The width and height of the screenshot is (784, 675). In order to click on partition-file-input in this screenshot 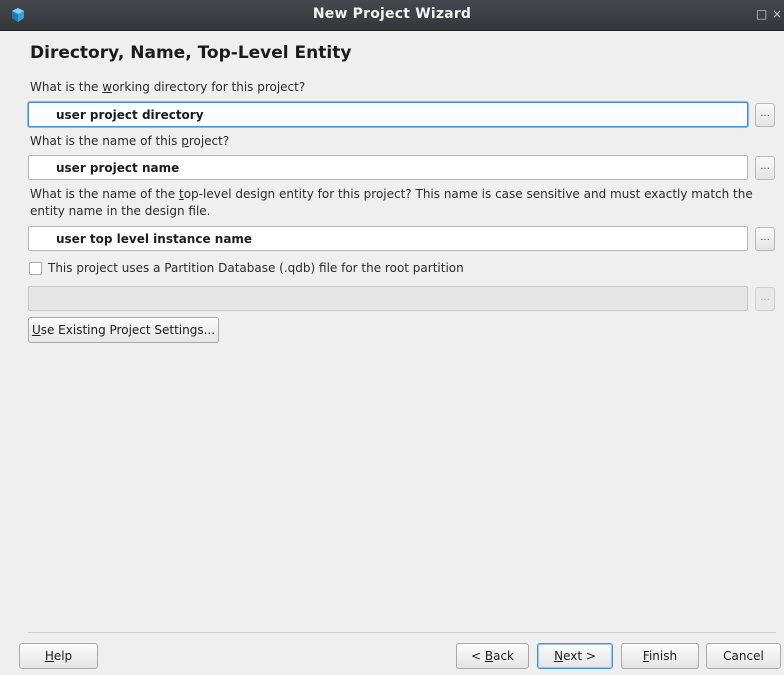, I will do `click(388, 298)`.